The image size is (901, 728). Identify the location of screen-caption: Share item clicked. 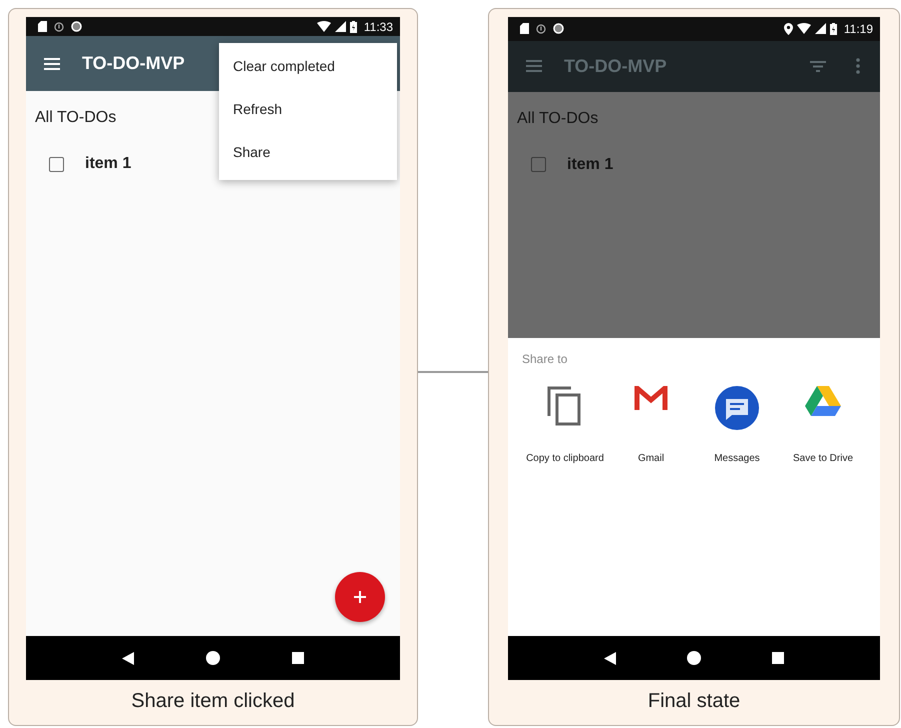
(213, 701).